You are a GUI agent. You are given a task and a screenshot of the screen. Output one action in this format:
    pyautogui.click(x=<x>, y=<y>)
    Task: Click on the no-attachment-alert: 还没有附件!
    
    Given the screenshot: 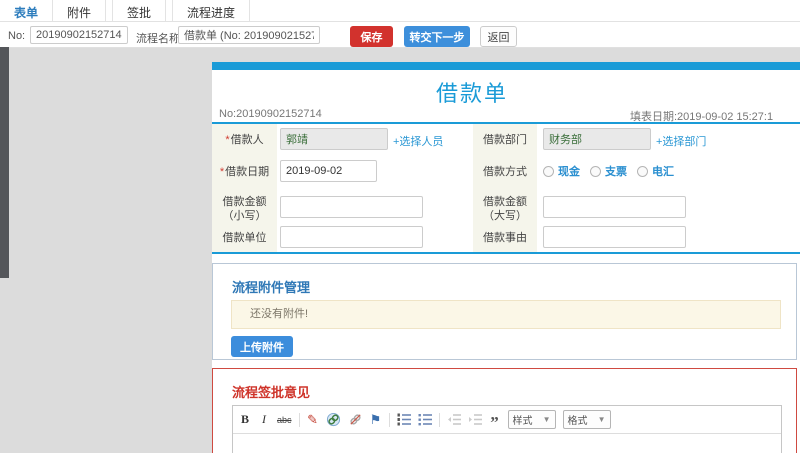 What is the action you would take?
    pyautogui.click(x=506, y=314)
    